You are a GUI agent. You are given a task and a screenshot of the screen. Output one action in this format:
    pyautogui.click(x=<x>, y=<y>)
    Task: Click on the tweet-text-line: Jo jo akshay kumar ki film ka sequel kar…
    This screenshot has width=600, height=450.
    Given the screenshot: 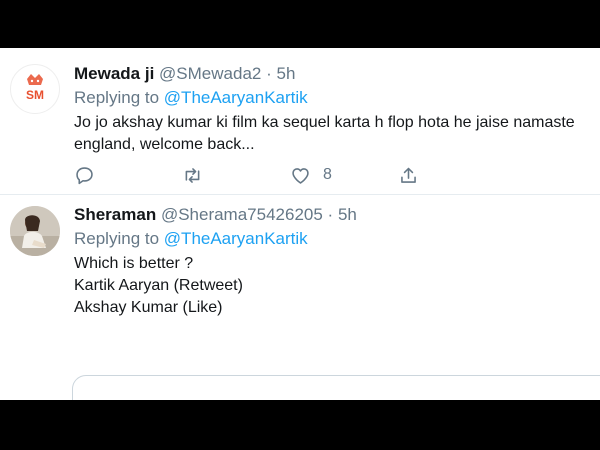 What is the action you would take?
    pyautogui.click(x=324, y=122)
    